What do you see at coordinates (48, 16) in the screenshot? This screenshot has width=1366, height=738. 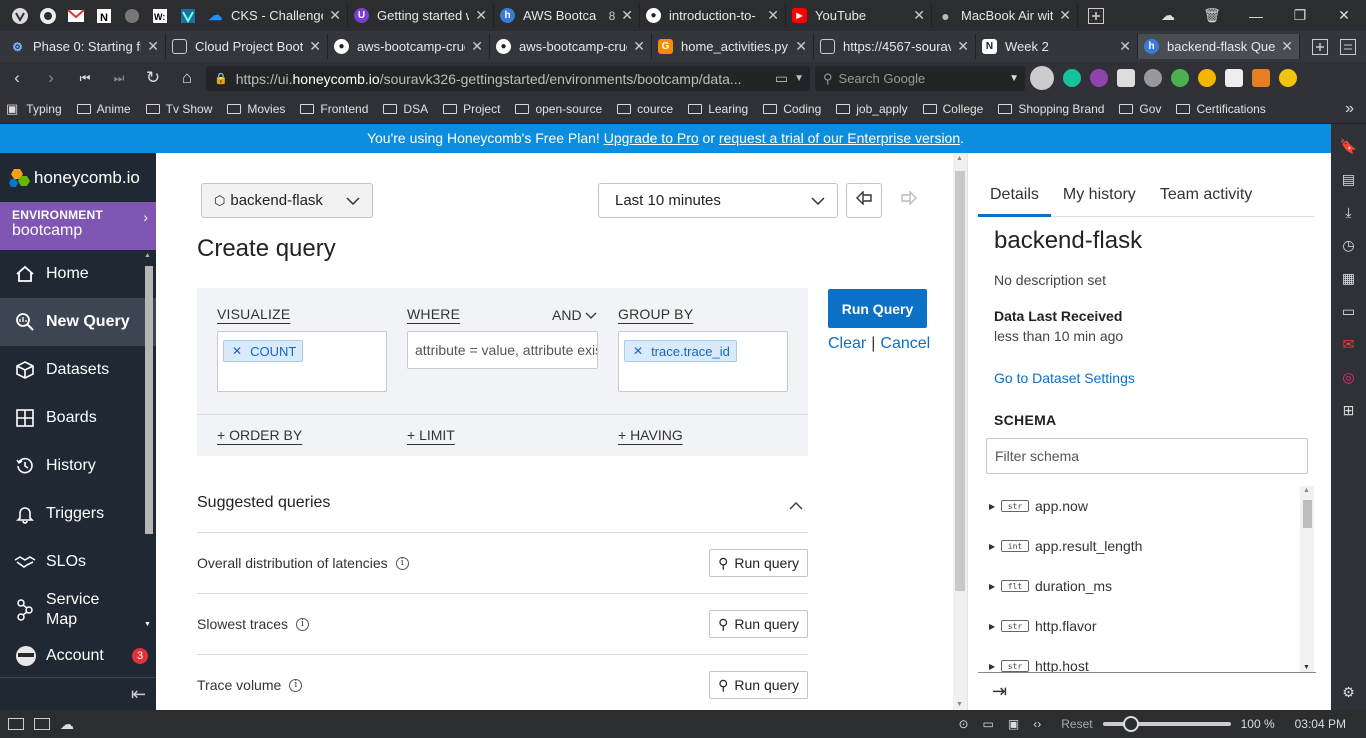 I see `github-pin-icon` at bounding box center [48, 16].